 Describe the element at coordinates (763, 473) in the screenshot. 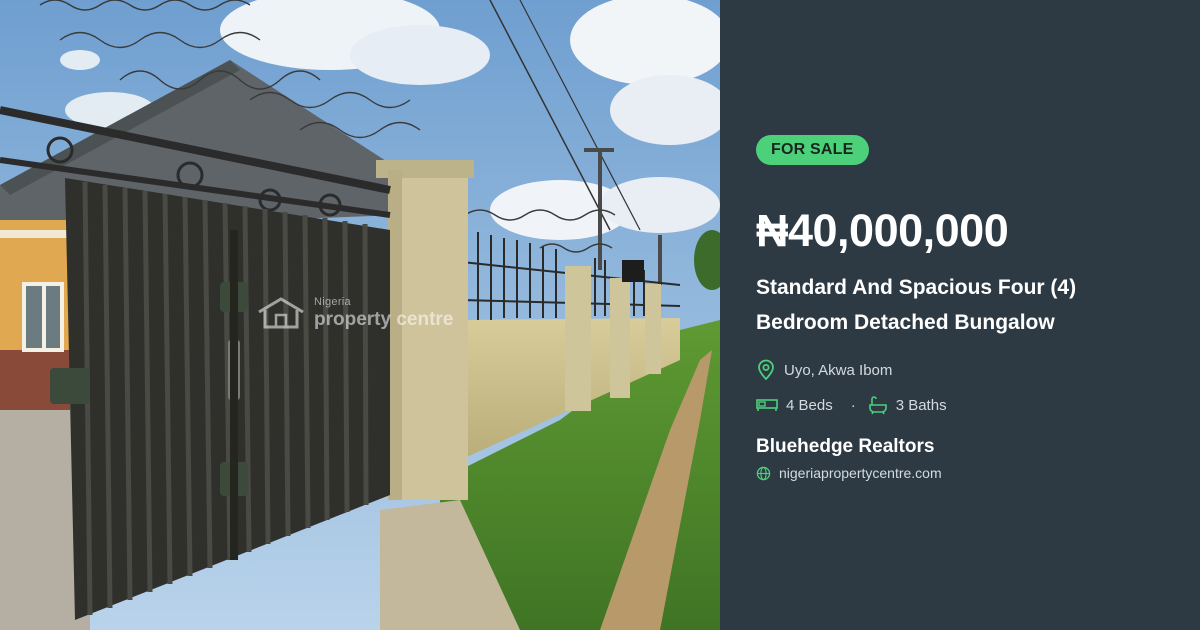

I see `globe-icon` at that location.